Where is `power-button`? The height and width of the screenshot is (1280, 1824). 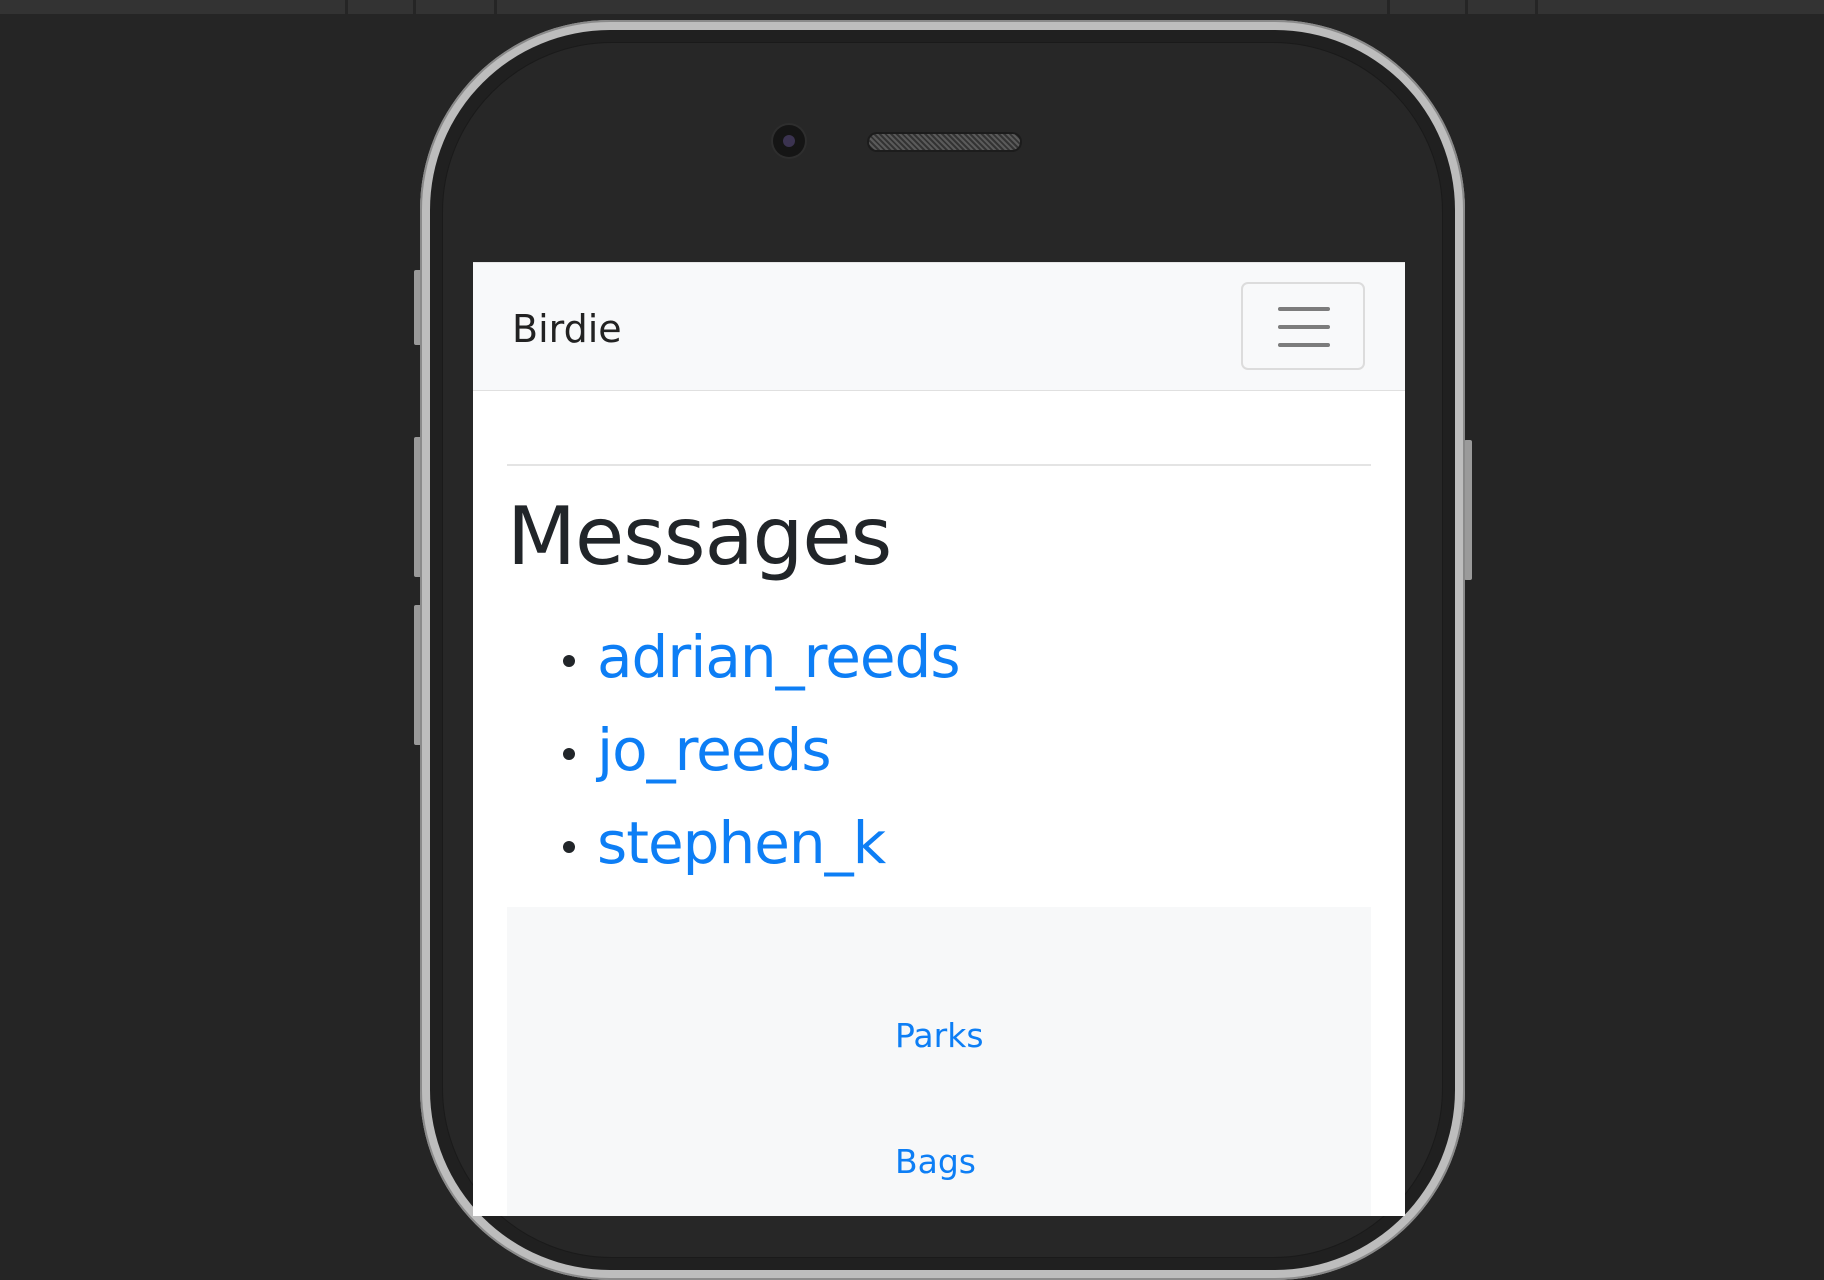 power-button is located at coordinates (1468, 510).